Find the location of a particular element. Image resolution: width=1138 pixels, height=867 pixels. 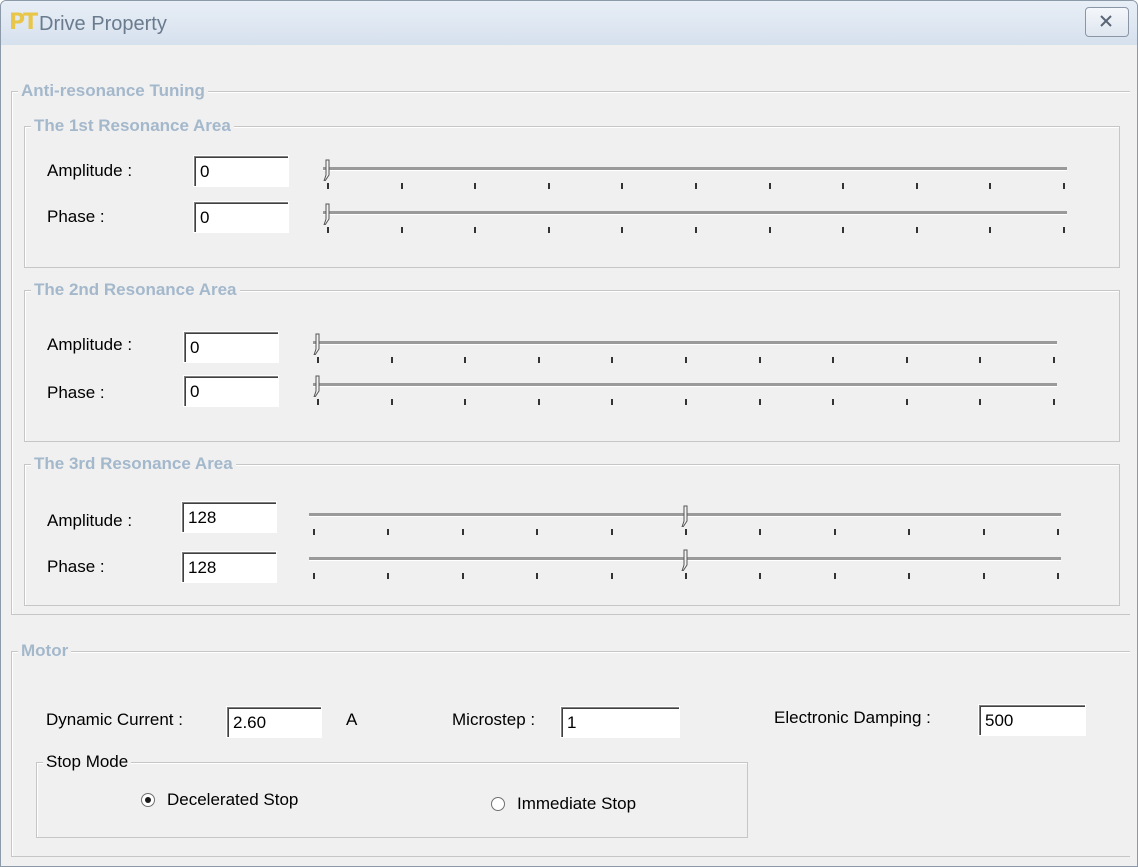

amplitude-label-3: Amplitude : is located at coordinates (90, 520).